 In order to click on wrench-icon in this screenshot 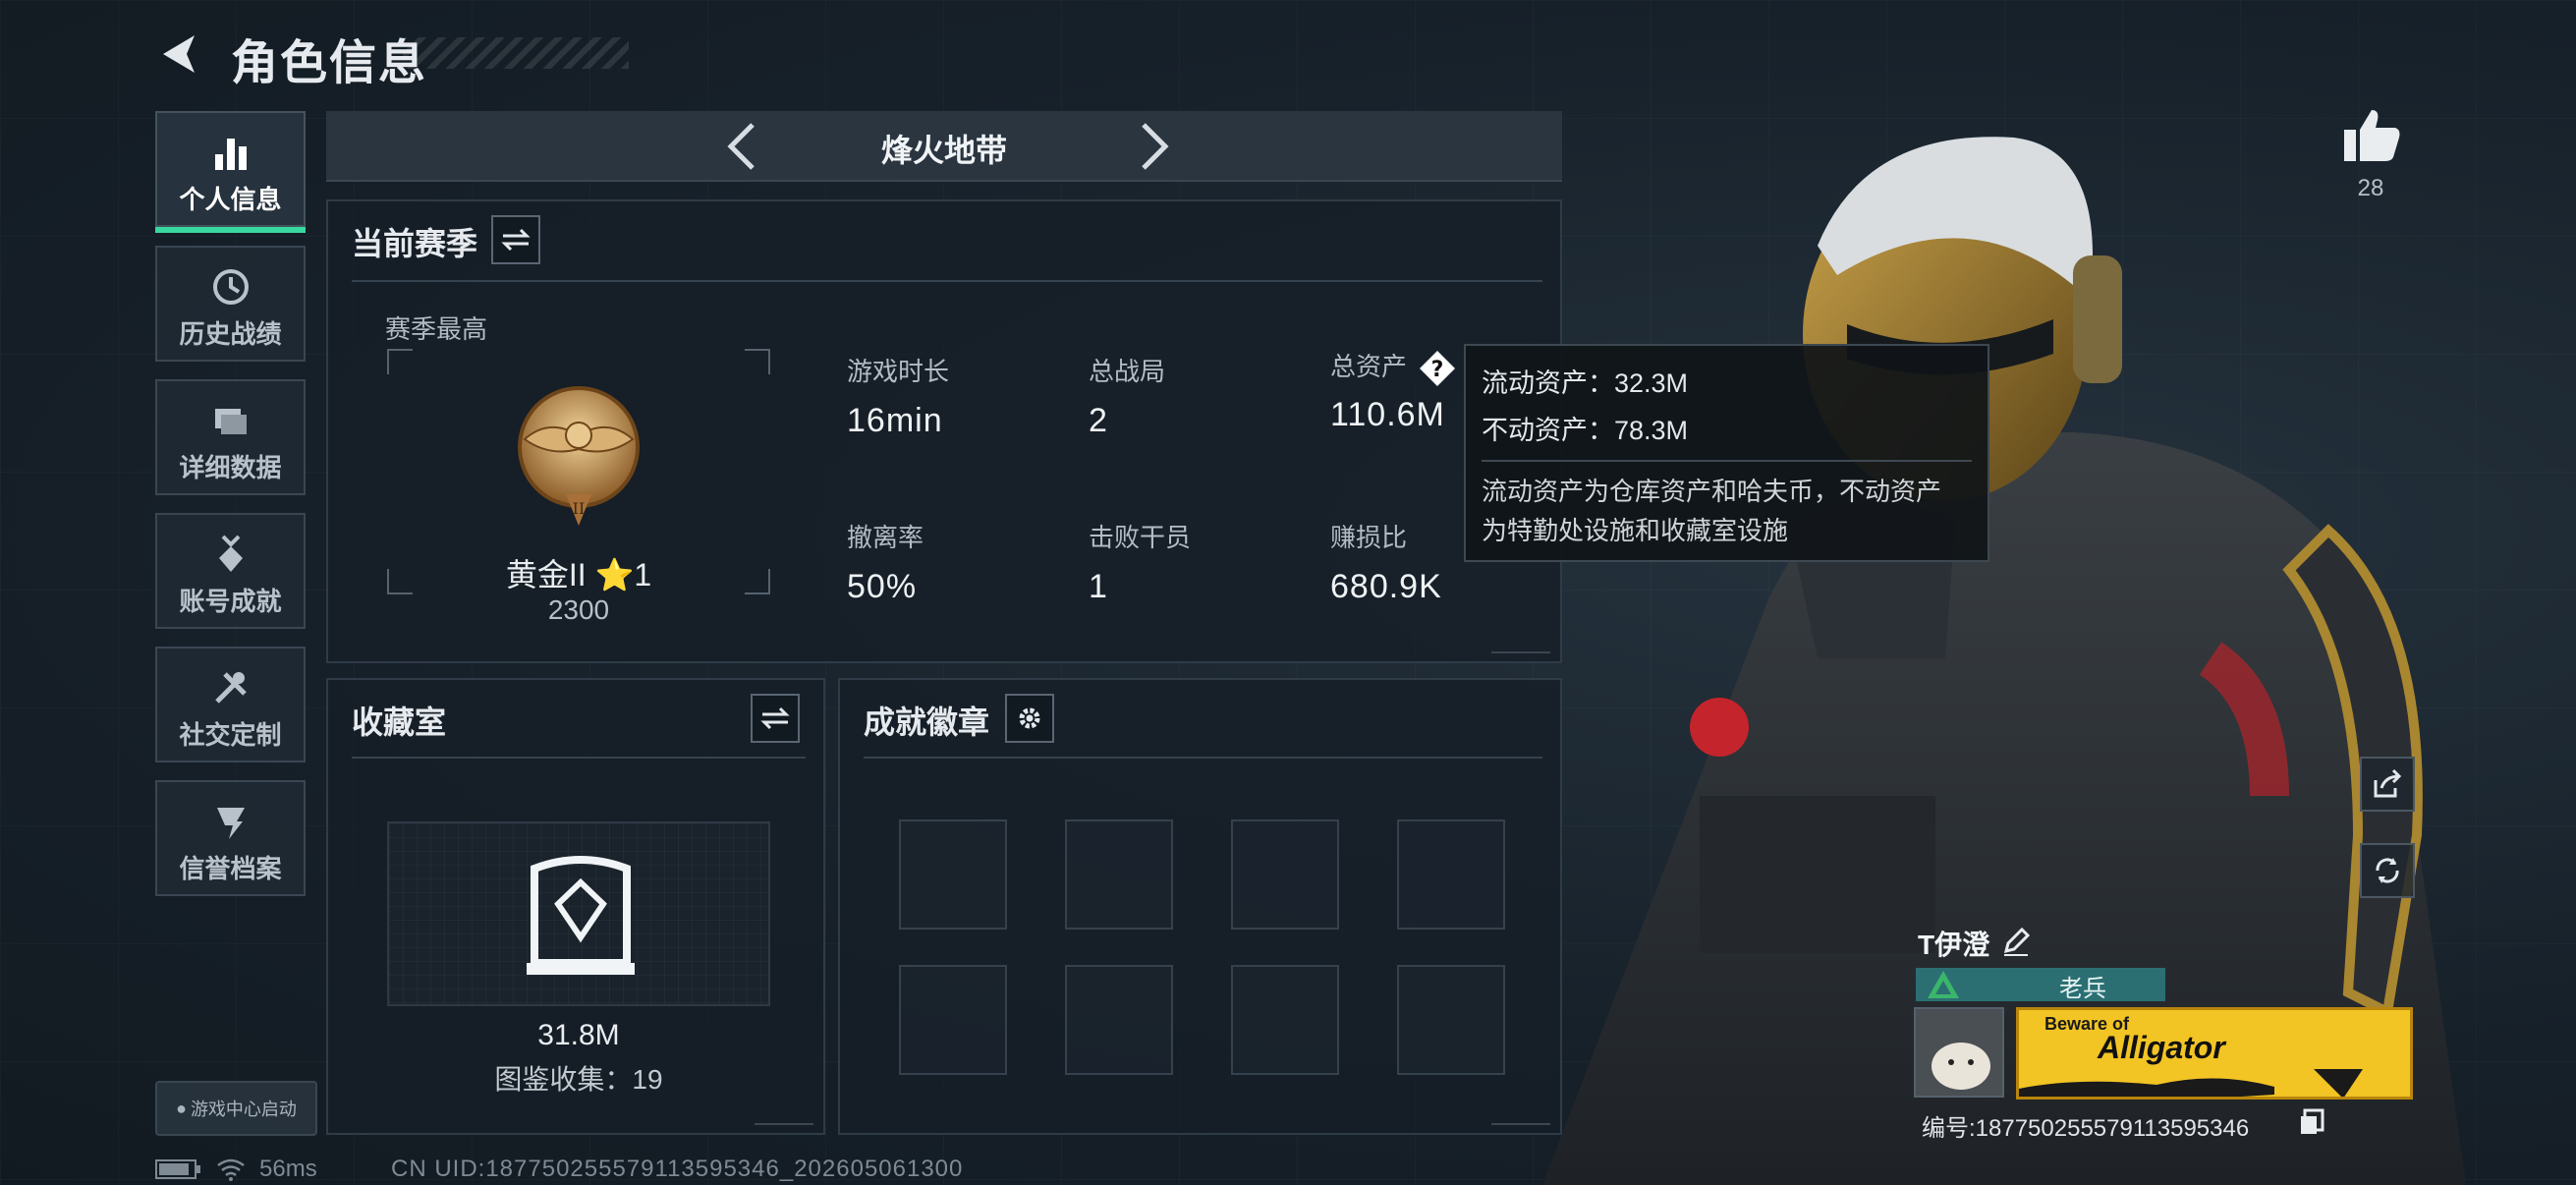, I will do `click(230, 688)`.